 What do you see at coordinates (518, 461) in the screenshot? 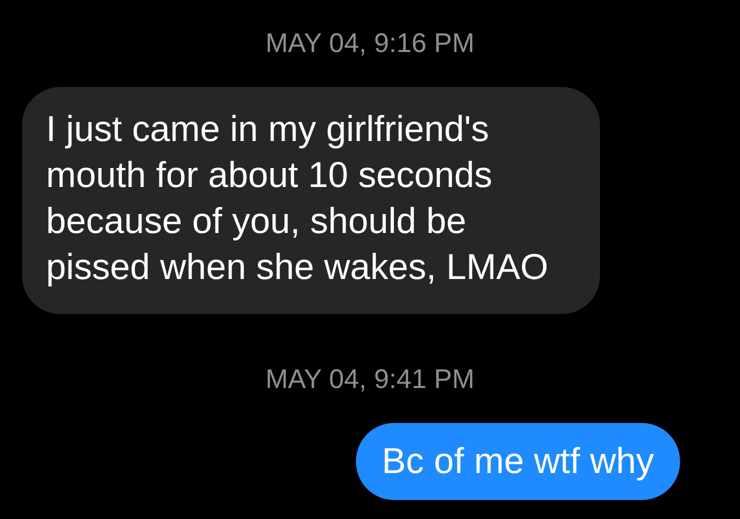
I see `sent-message-bubble: Bc of me wtf why` at bounding box center [518, 461].